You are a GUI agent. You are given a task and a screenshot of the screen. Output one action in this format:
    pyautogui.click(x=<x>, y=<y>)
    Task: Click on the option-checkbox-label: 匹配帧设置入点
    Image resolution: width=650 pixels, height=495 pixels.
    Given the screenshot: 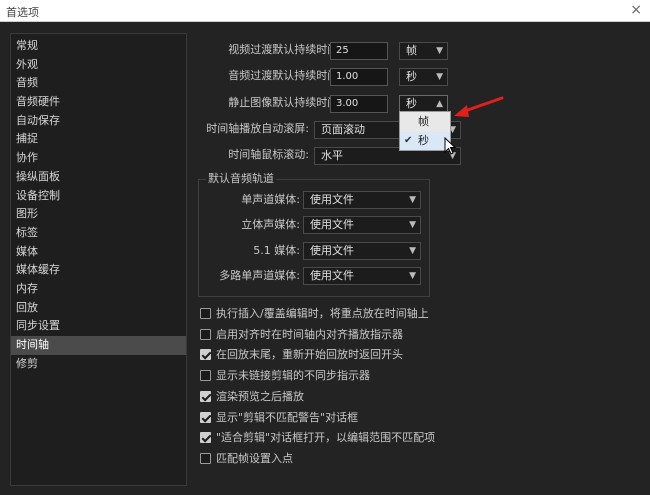 What is the action you would take?
    pyautogui.click(x=254, y=458)
    